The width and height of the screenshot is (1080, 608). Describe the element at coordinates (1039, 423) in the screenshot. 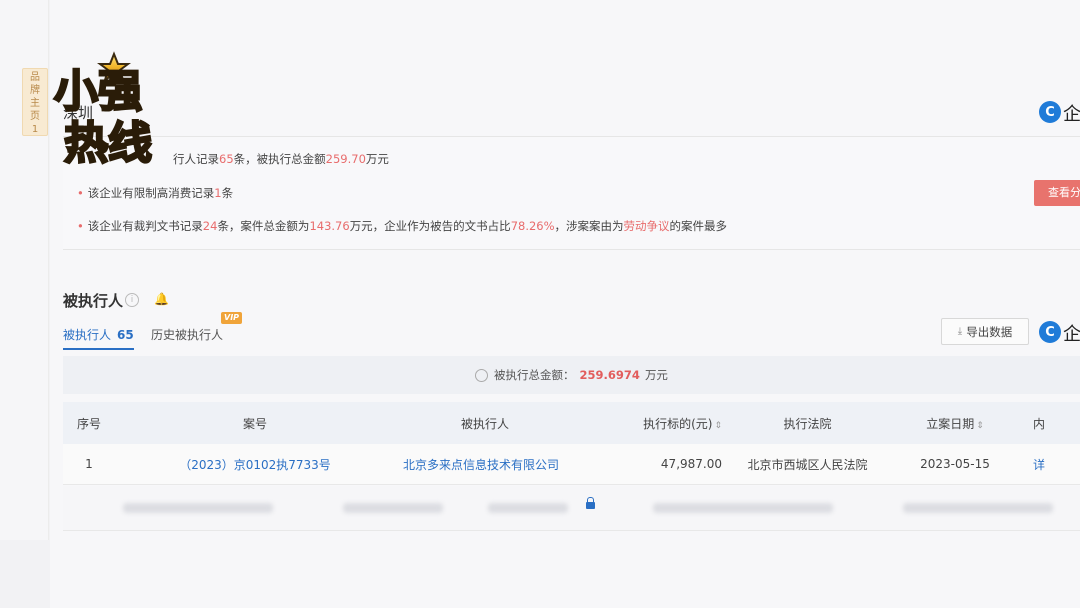

I see `header-more: 内` at that location.